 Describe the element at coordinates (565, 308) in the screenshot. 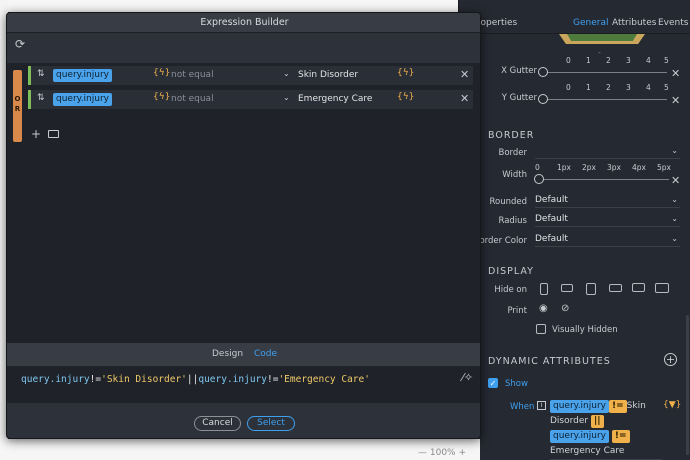

I see `eye-slash-icon: ⊘` at that location.